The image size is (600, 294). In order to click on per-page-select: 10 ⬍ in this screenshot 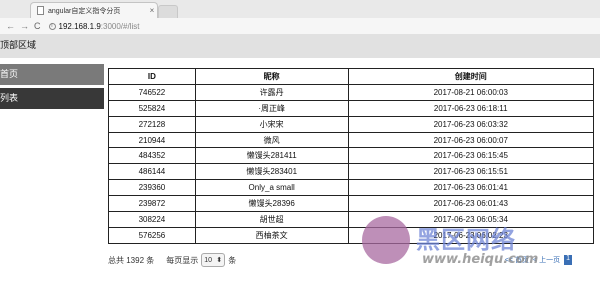, I will do `click(213, 260)`.